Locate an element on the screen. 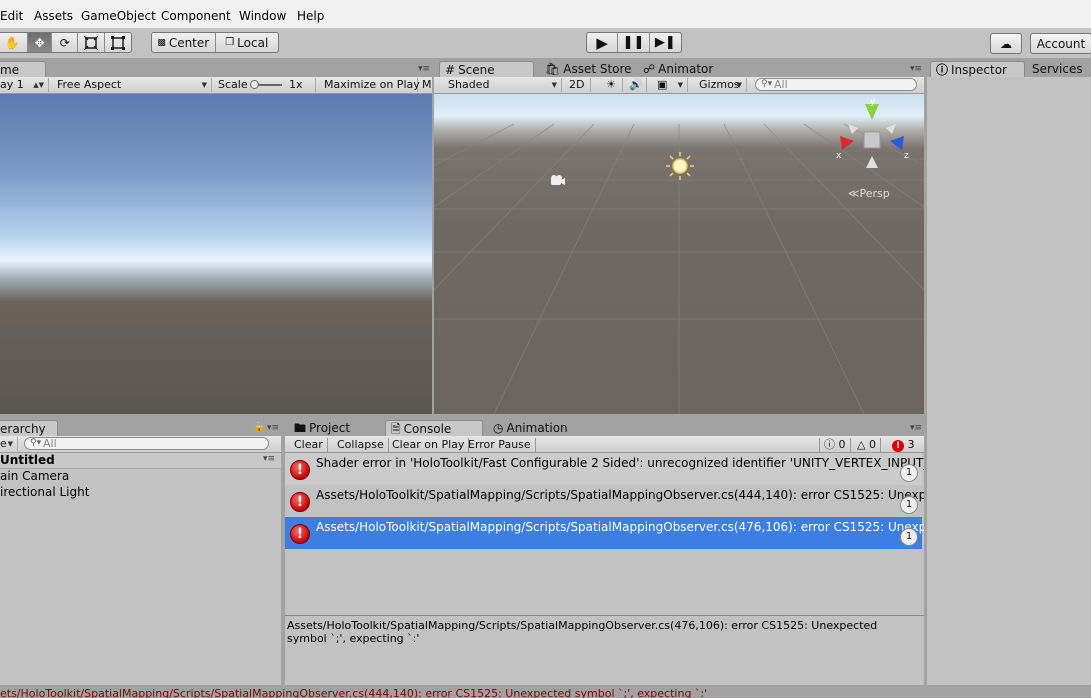 The width and height of the screenshot is (1091, 698). menu-component: Component is located at coordinates (196, 16).